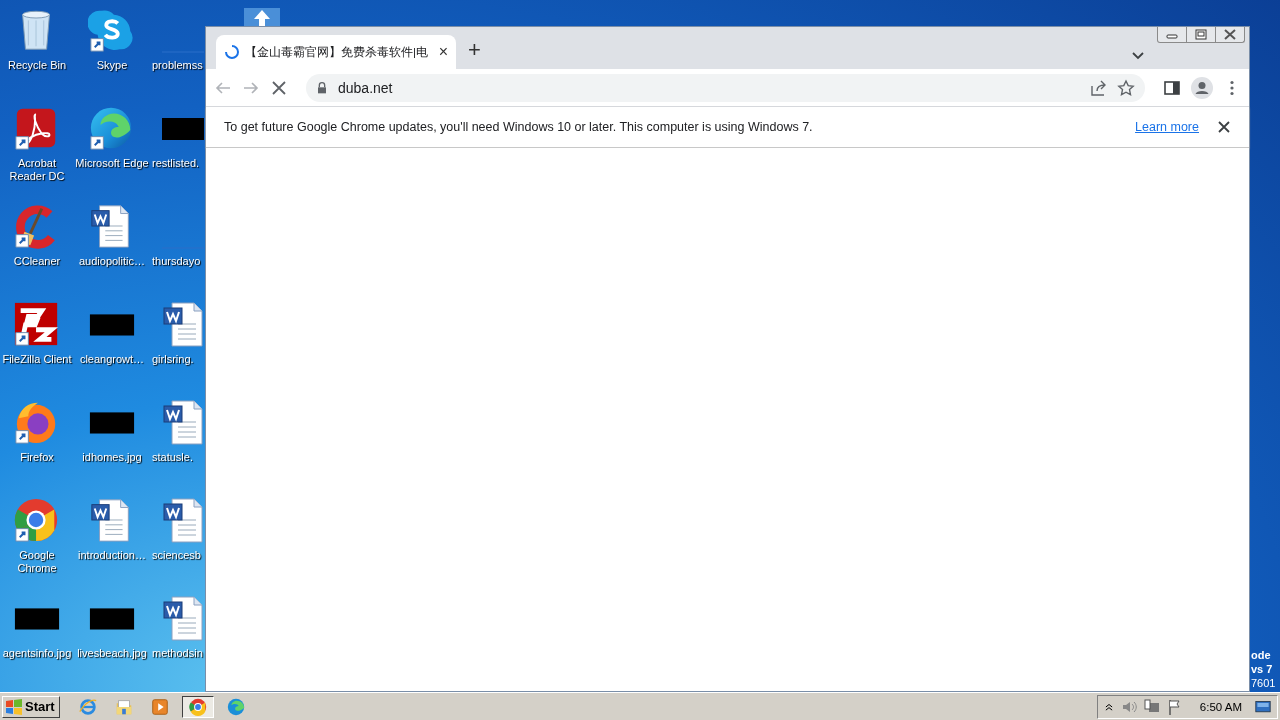 Image resolution: width=1280 pixels, height=720 pixels. Describe the element at coordinates (37, 65) in the screenshot. I see `icon-label: Recycle Bin` at that location.